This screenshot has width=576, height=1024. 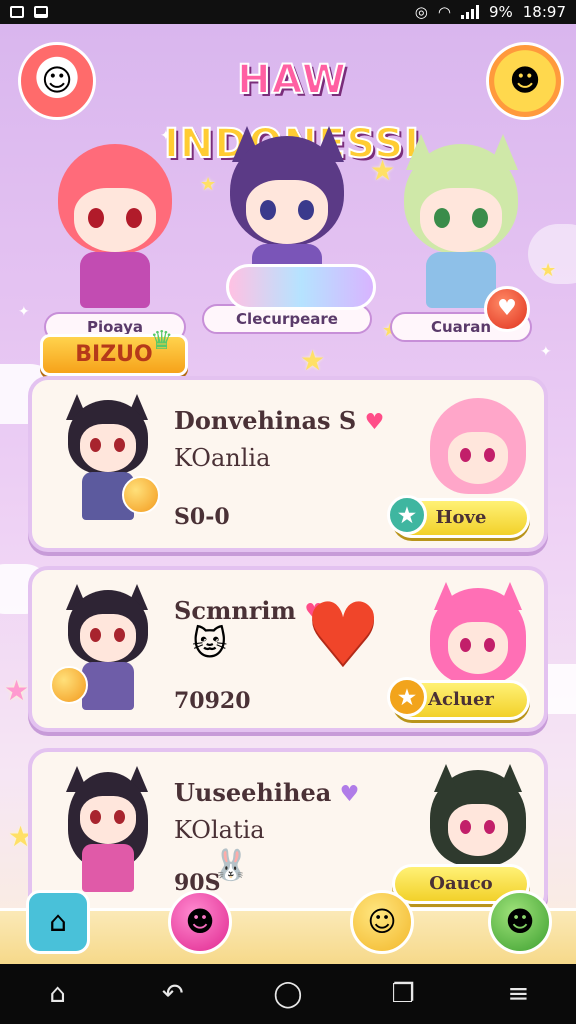 What do you see at coordinates (17, 12) in the screenshot?
I see `screenshot-icon` at bounding box center [17, 12].